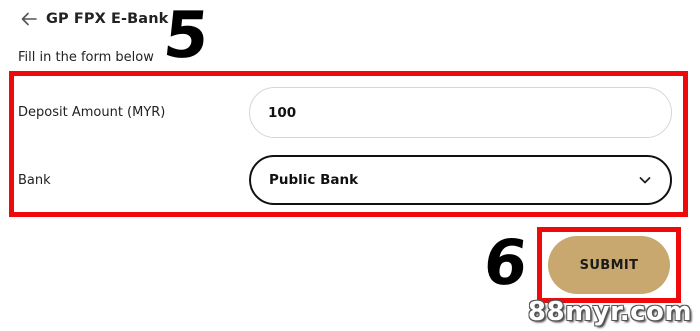  Describe the element at coordinates (186, 36) in the screenshot. I see `step-number-5: 5` at that location.